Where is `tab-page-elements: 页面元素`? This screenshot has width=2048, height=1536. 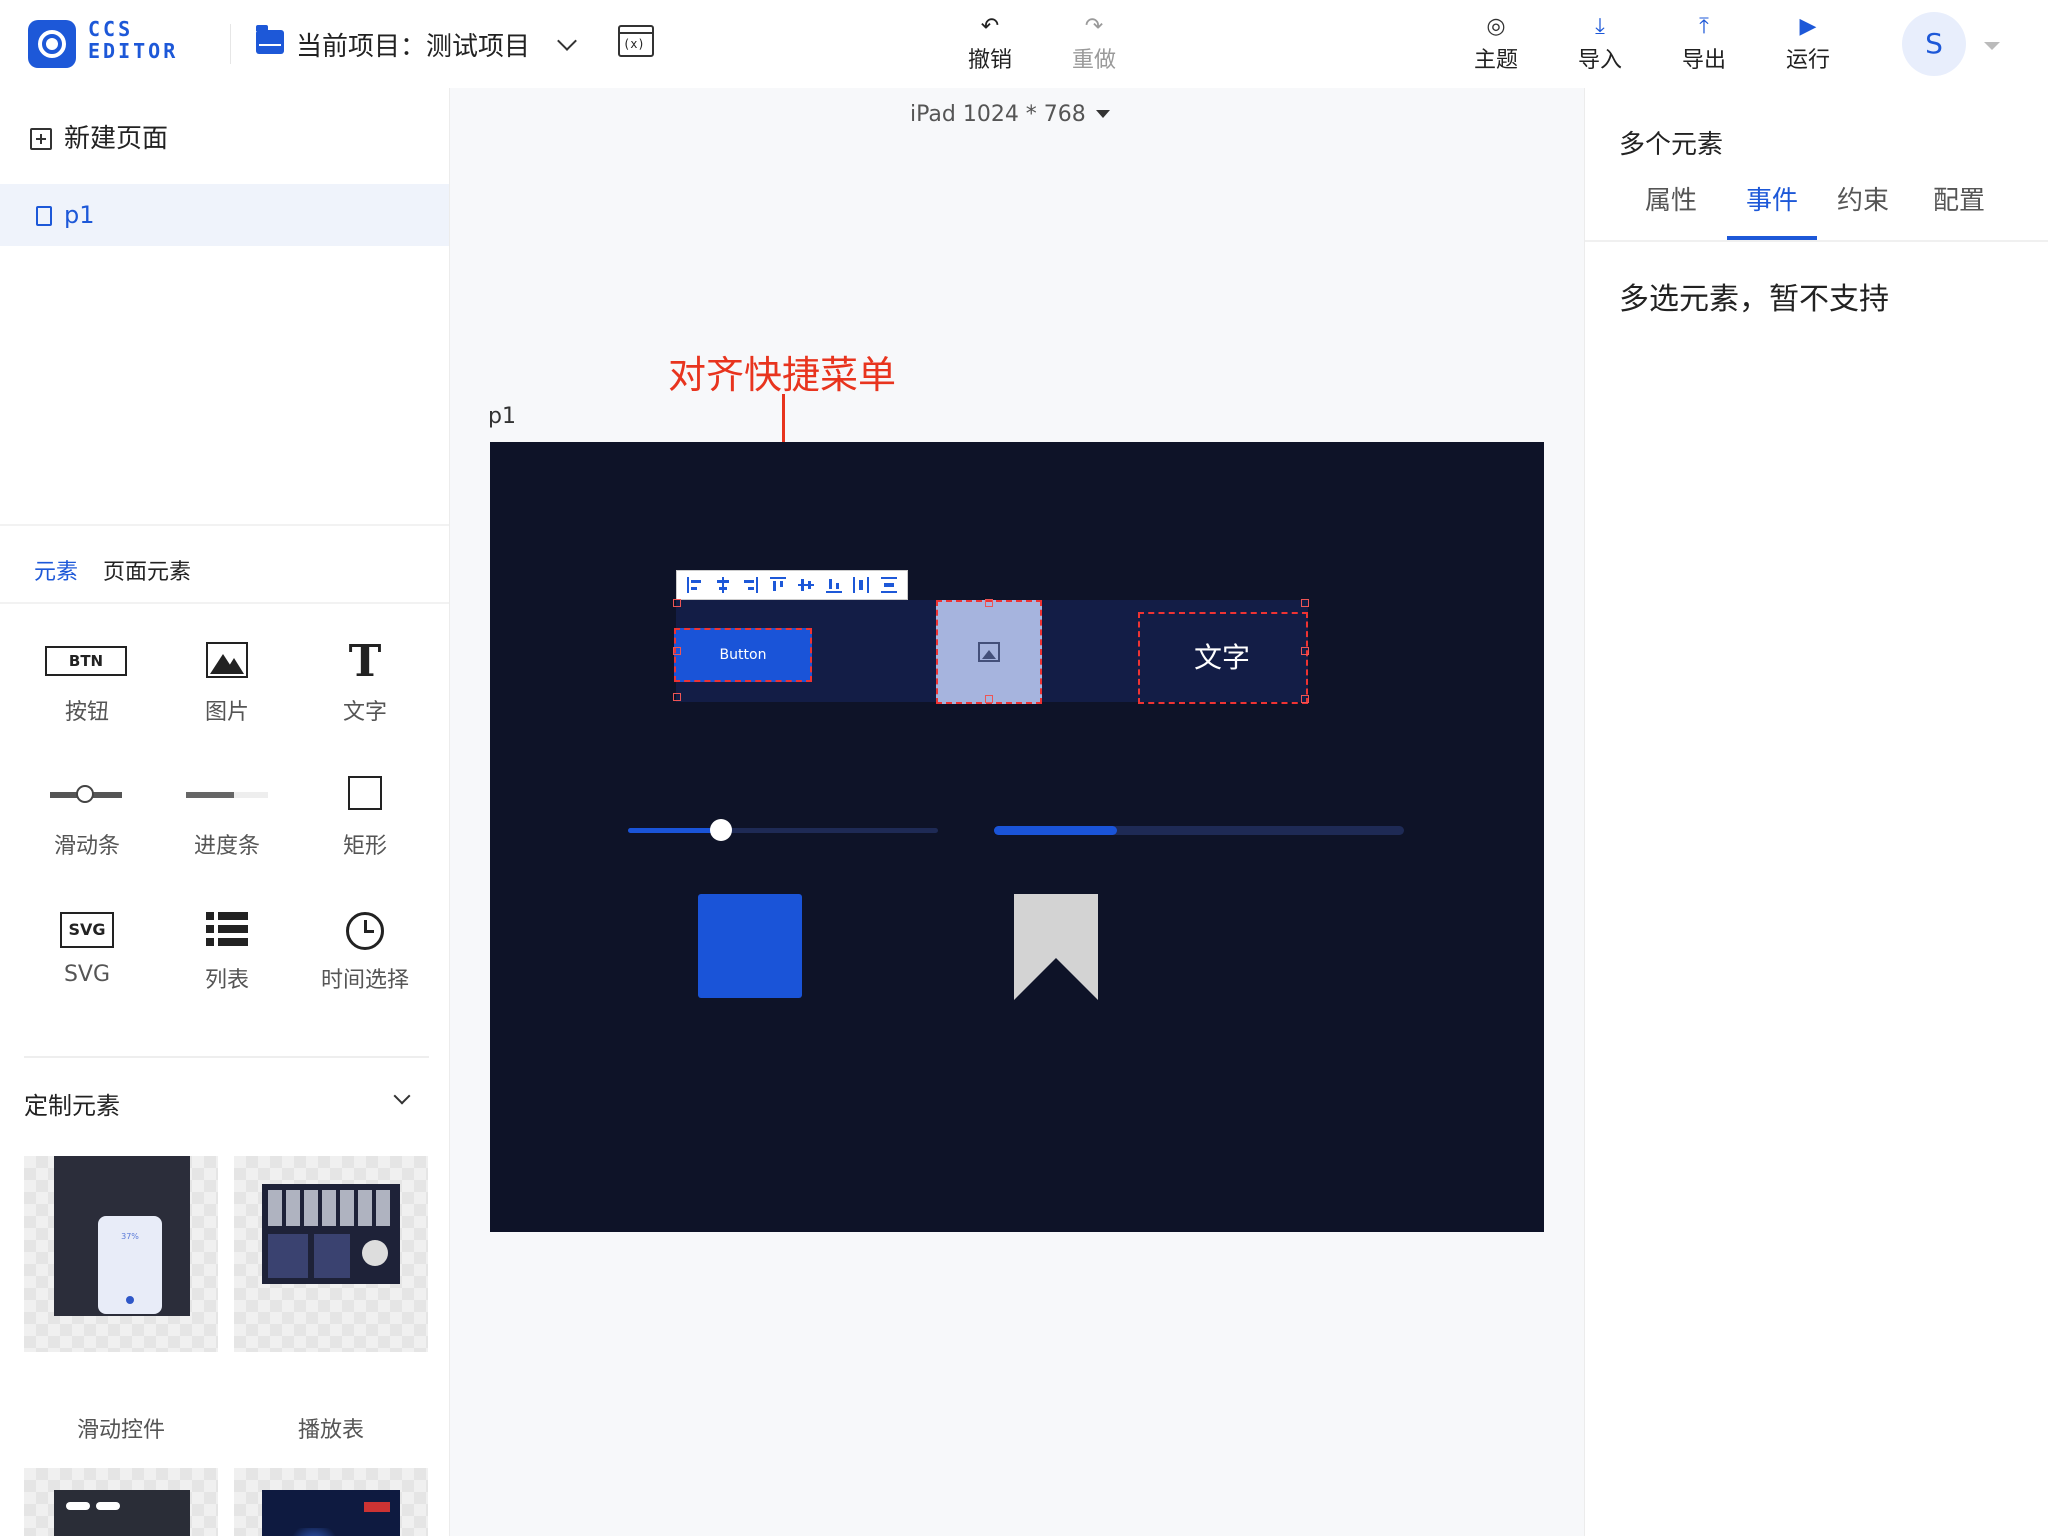 tab-page-elements: 页面元素 is located at coordinates (147, 570).